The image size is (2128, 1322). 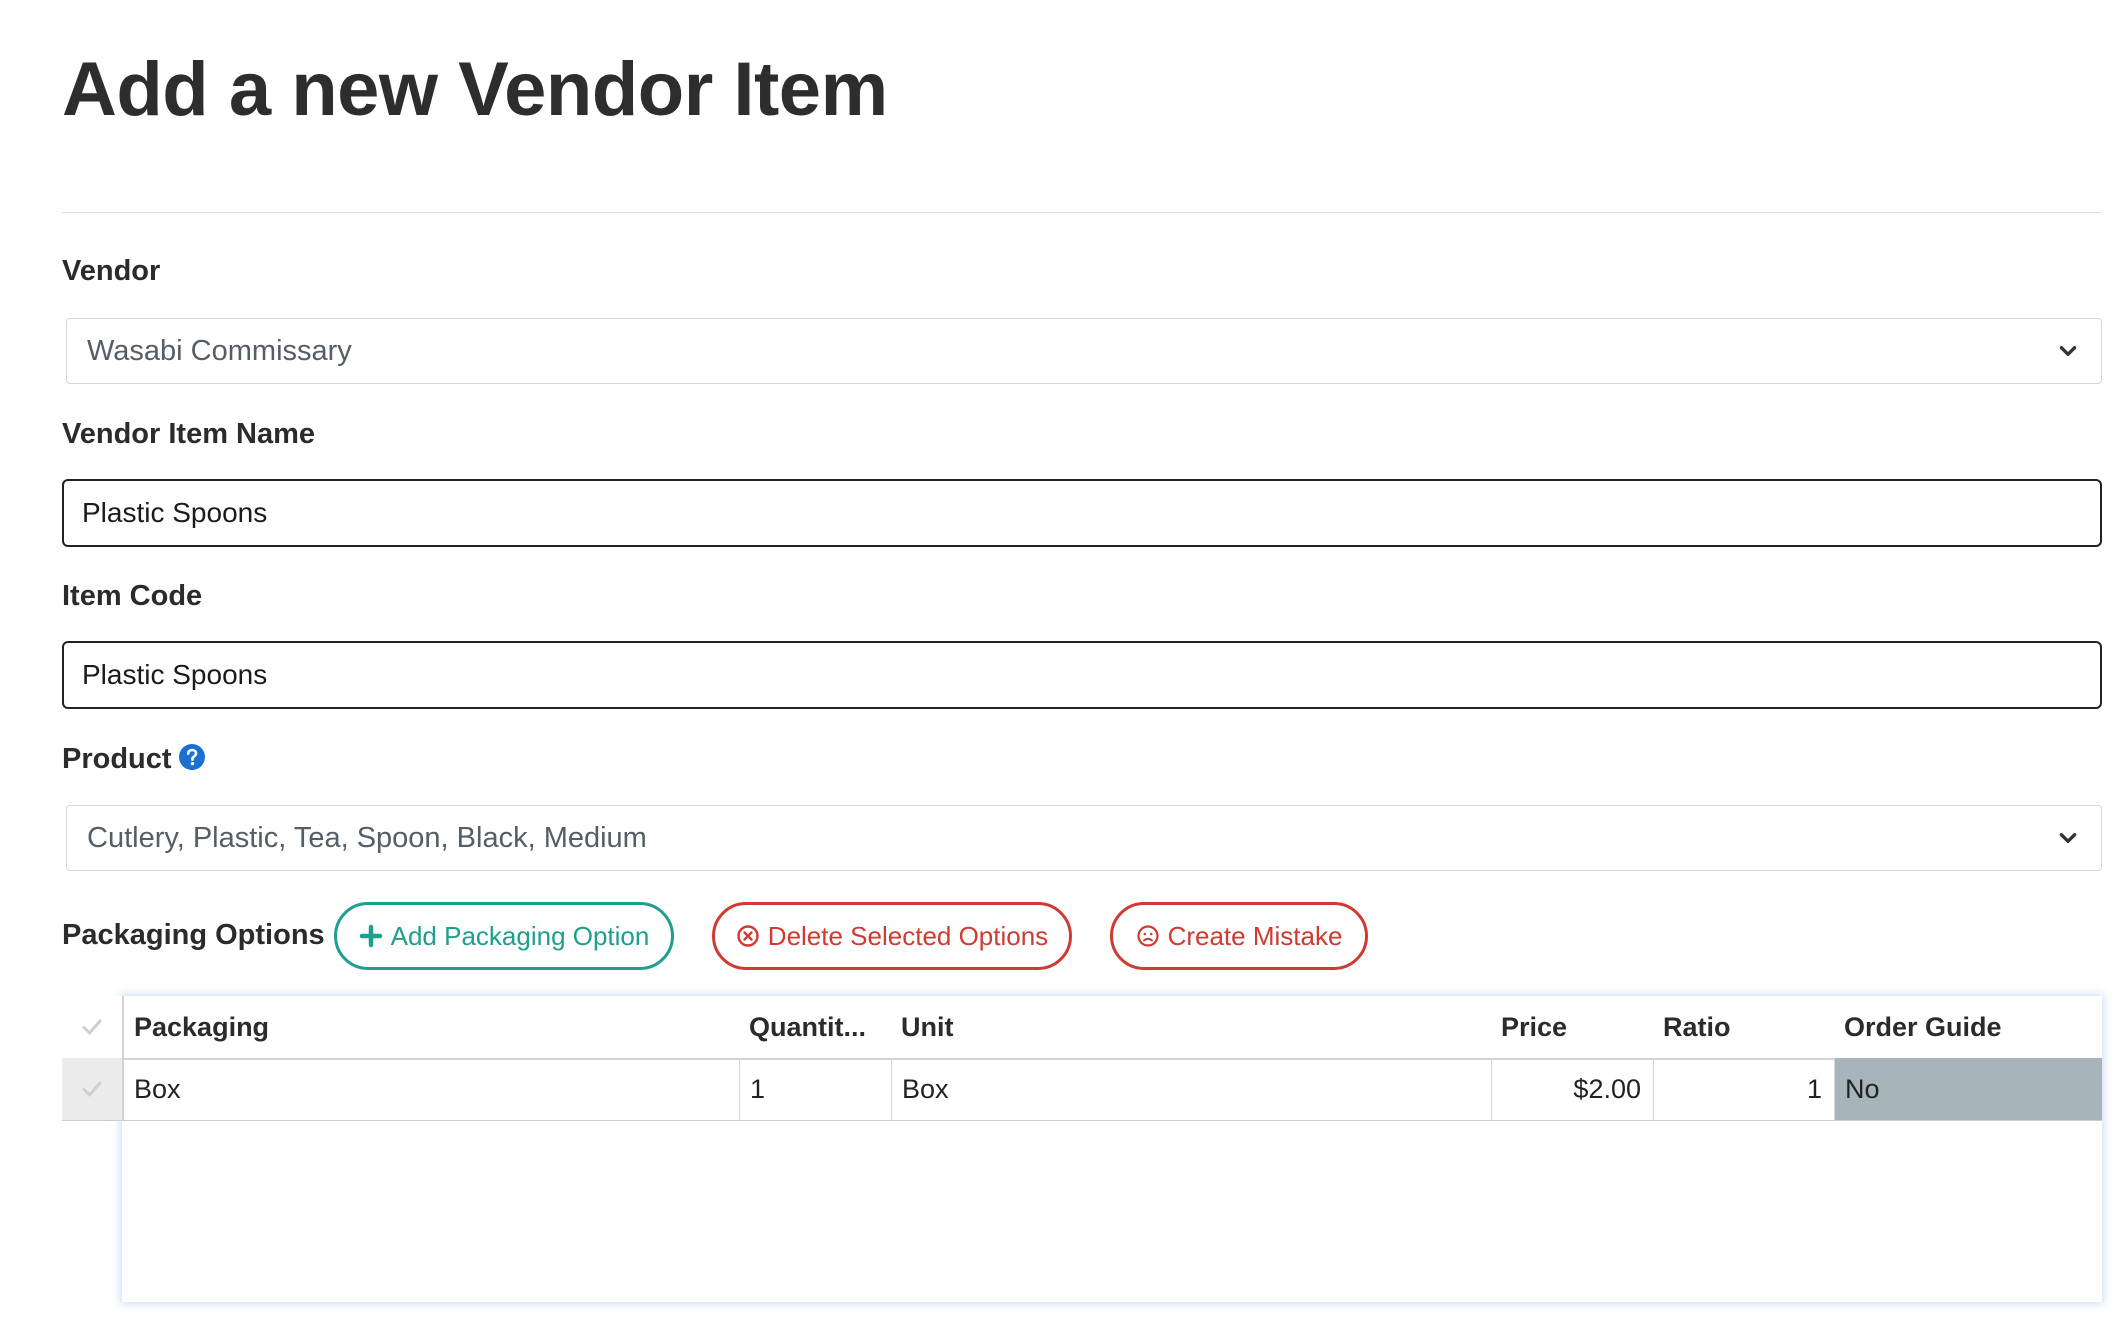 What do you see at coordinates (1968, 1027) in the screenshot?
I see `column-header-order-guide: Order Guide` at bounding box center [1968, 1027].